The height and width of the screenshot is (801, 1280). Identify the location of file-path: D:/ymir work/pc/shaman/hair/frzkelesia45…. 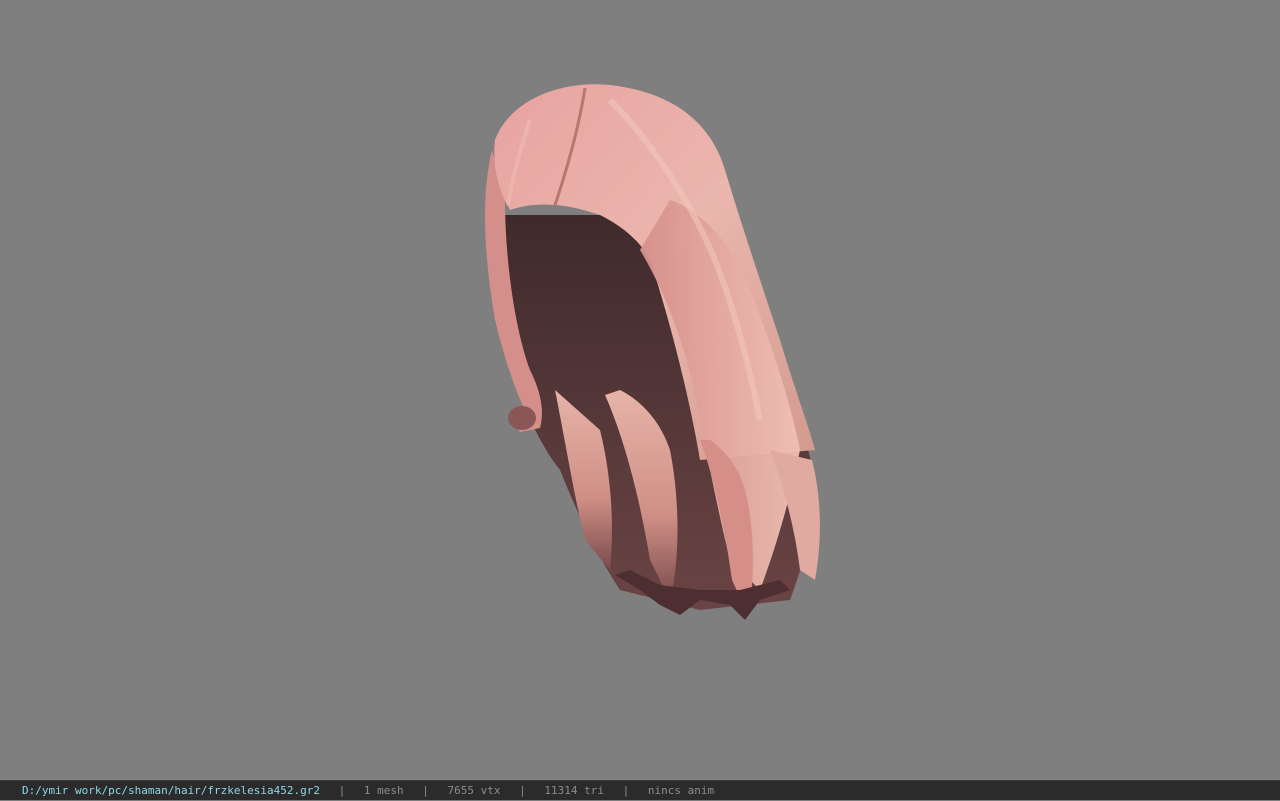
(171, 790).